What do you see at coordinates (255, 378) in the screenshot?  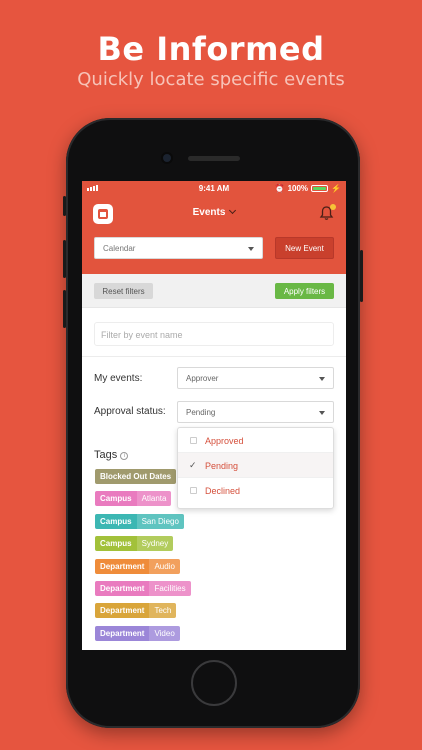 I see `my-events-select: Approver` at bounding box center [255, 378].